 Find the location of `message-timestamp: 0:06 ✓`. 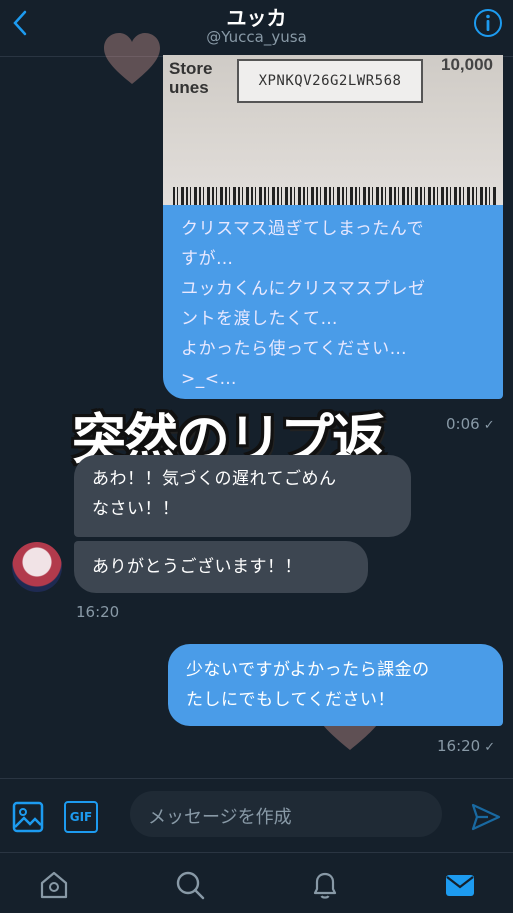

message-timestamp: 0:06 ✓ is located at coordinates (470, 424).